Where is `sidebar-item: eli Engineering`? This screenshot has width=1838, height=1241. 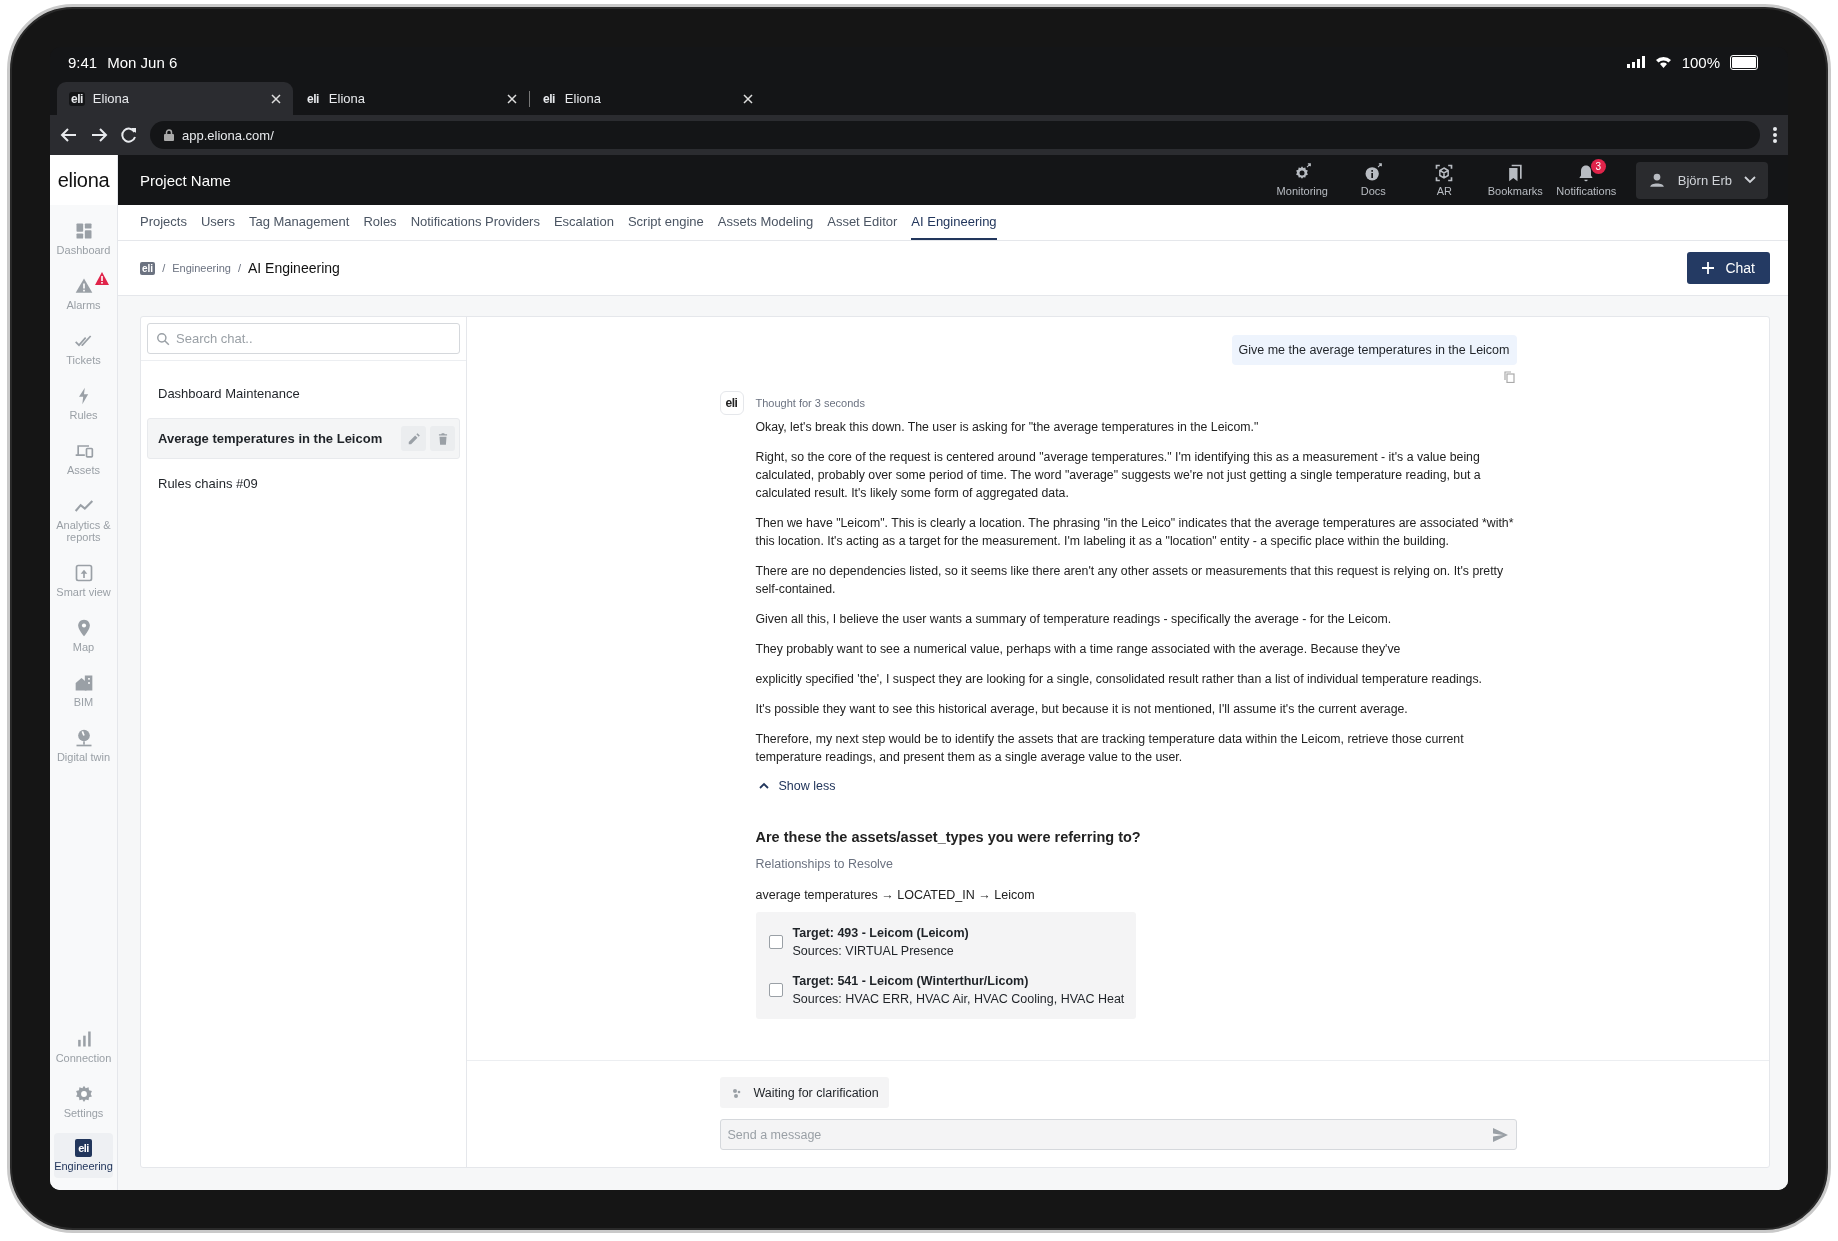 sidebar-item: eli Engineering is located at coordinates (83, 1155).